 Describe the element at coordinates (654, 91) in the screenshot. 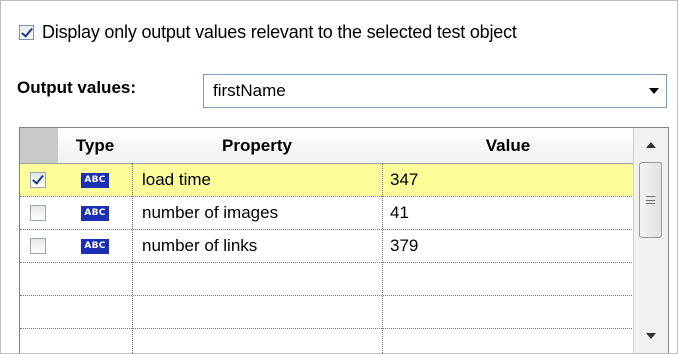

I see `chevron-down-icon` at that location.